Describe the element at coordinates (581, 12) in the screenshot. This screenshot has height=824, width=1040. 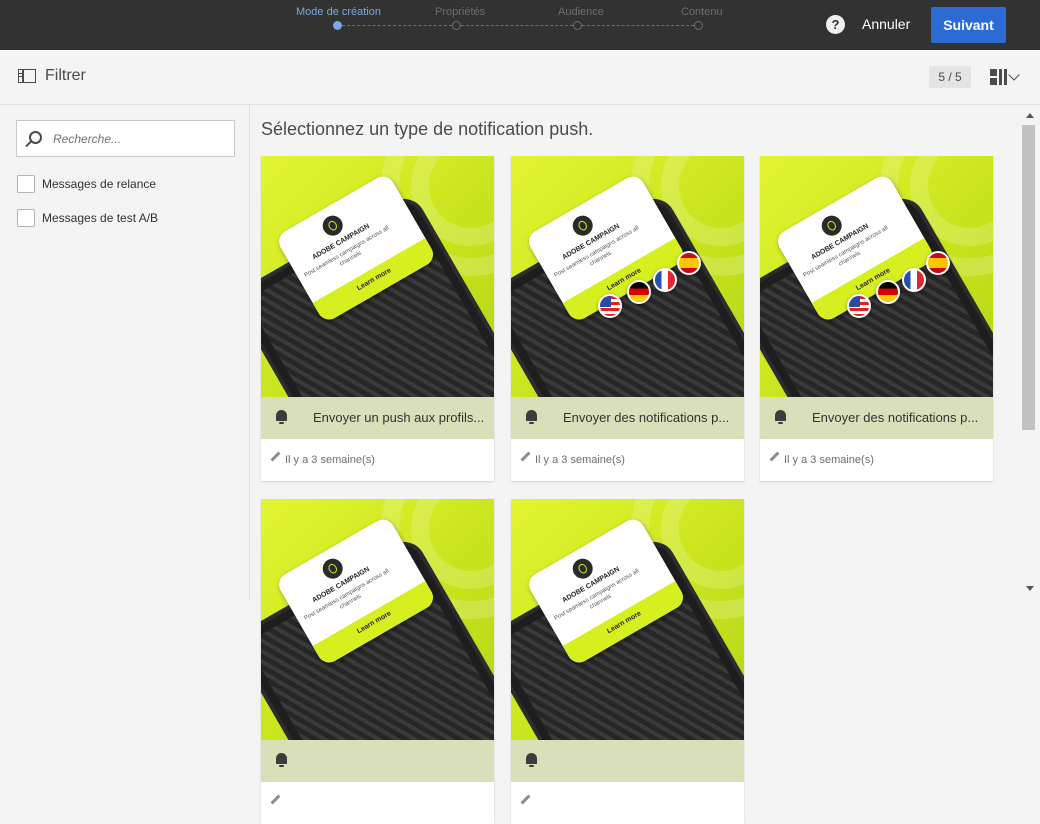
I see `step-audience-label: Audience` at that location.